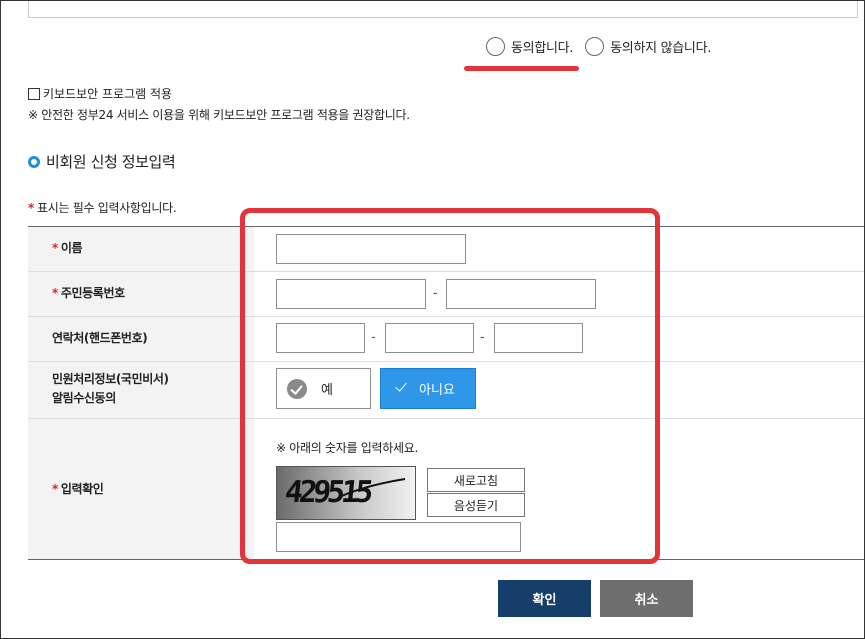 The height and width of the screenshot is (639, 865). I want to click on section-title: 비회원 신청 정보입력, so click(102, 161).